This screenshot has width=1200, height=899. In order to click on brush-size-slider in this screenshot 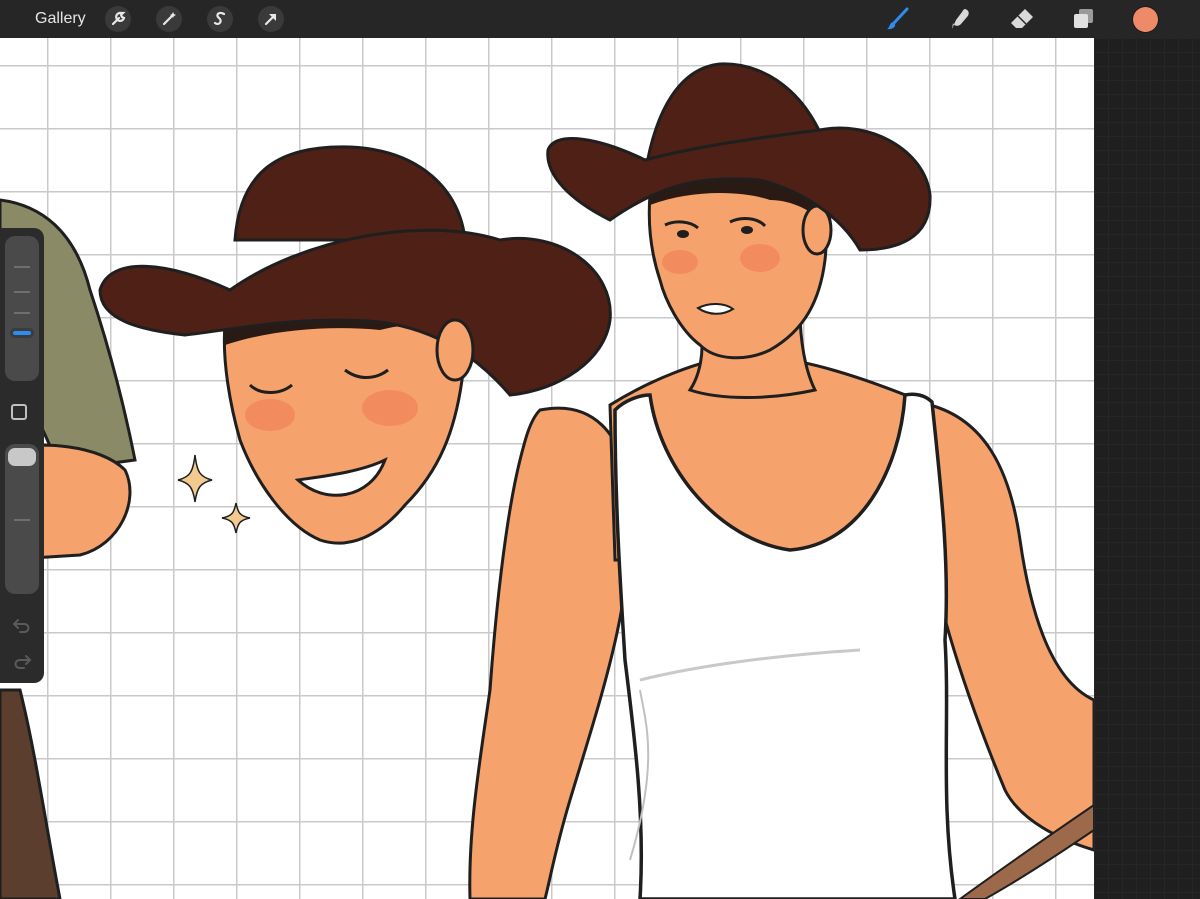, I will do `click(22, 308)`.